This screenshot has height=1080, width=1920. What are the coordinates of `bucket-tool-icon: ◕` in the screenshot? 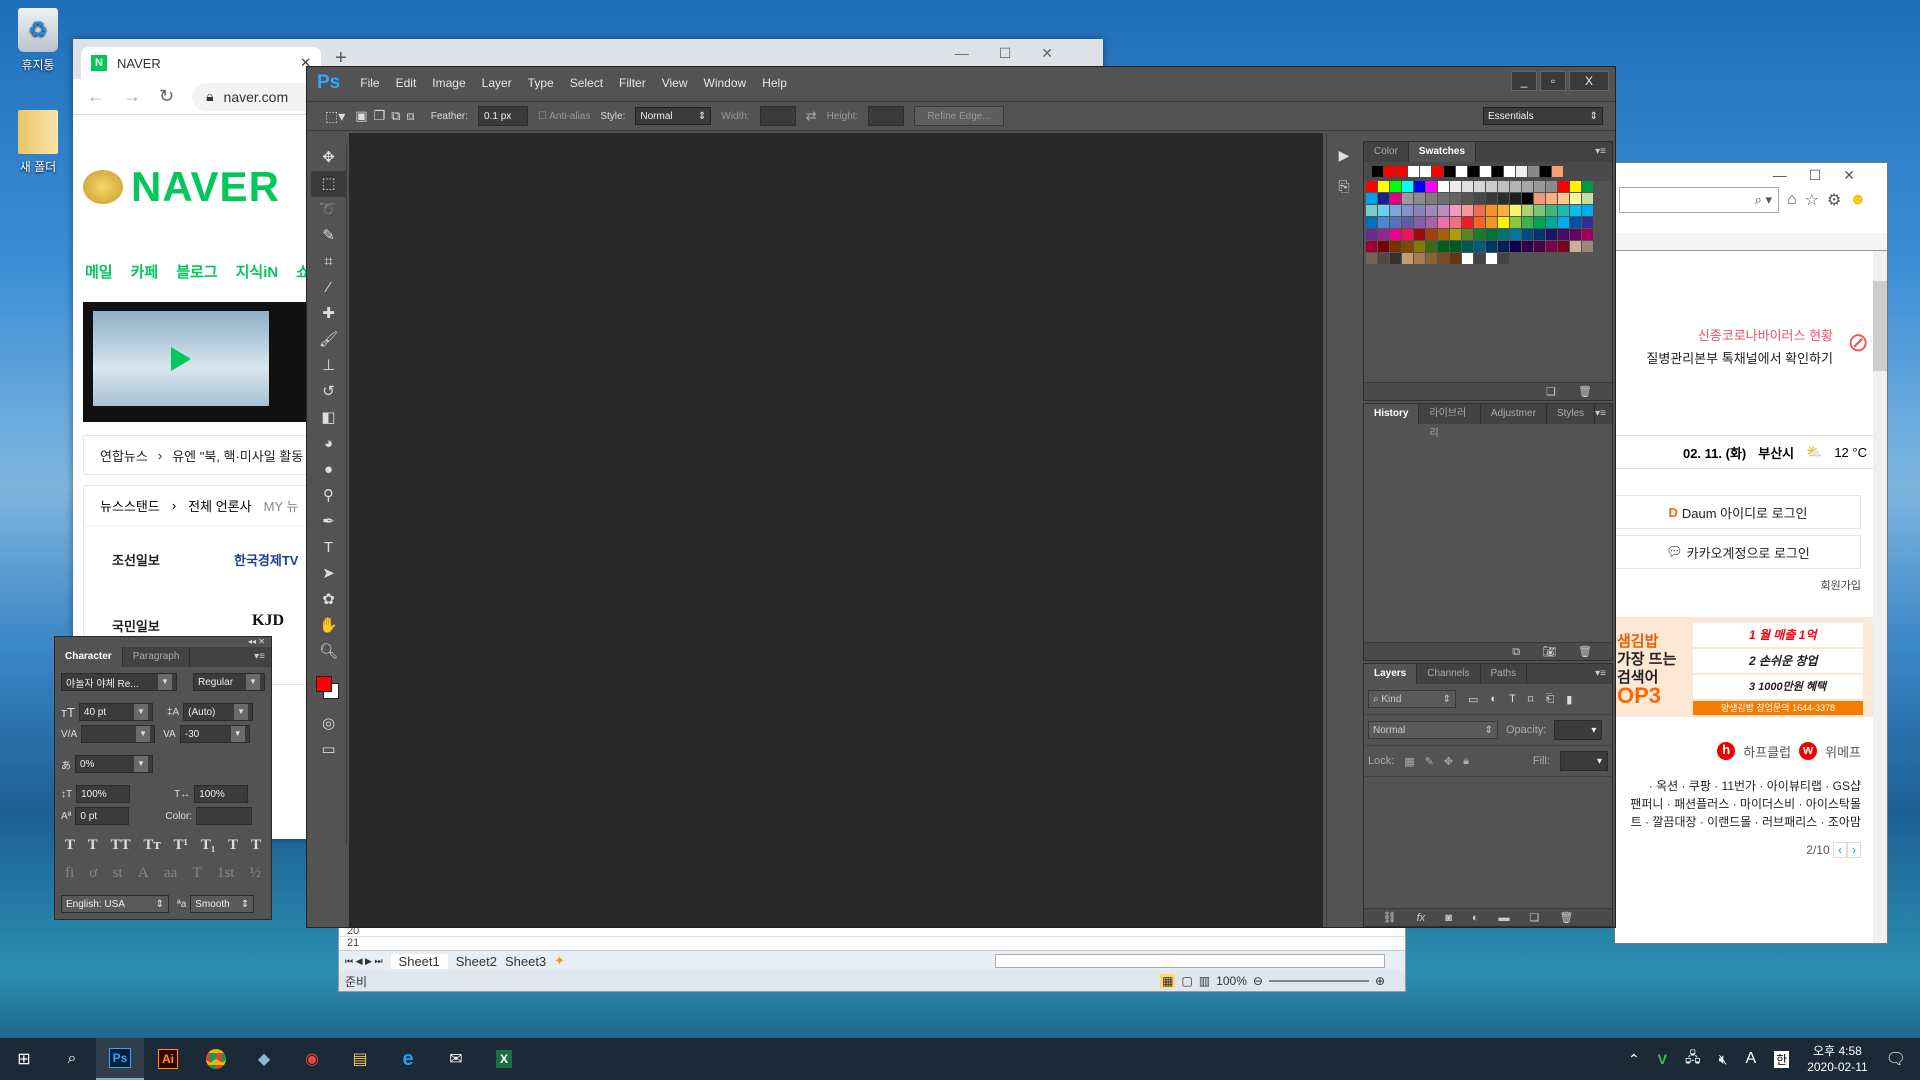 It's located at (328, 444).